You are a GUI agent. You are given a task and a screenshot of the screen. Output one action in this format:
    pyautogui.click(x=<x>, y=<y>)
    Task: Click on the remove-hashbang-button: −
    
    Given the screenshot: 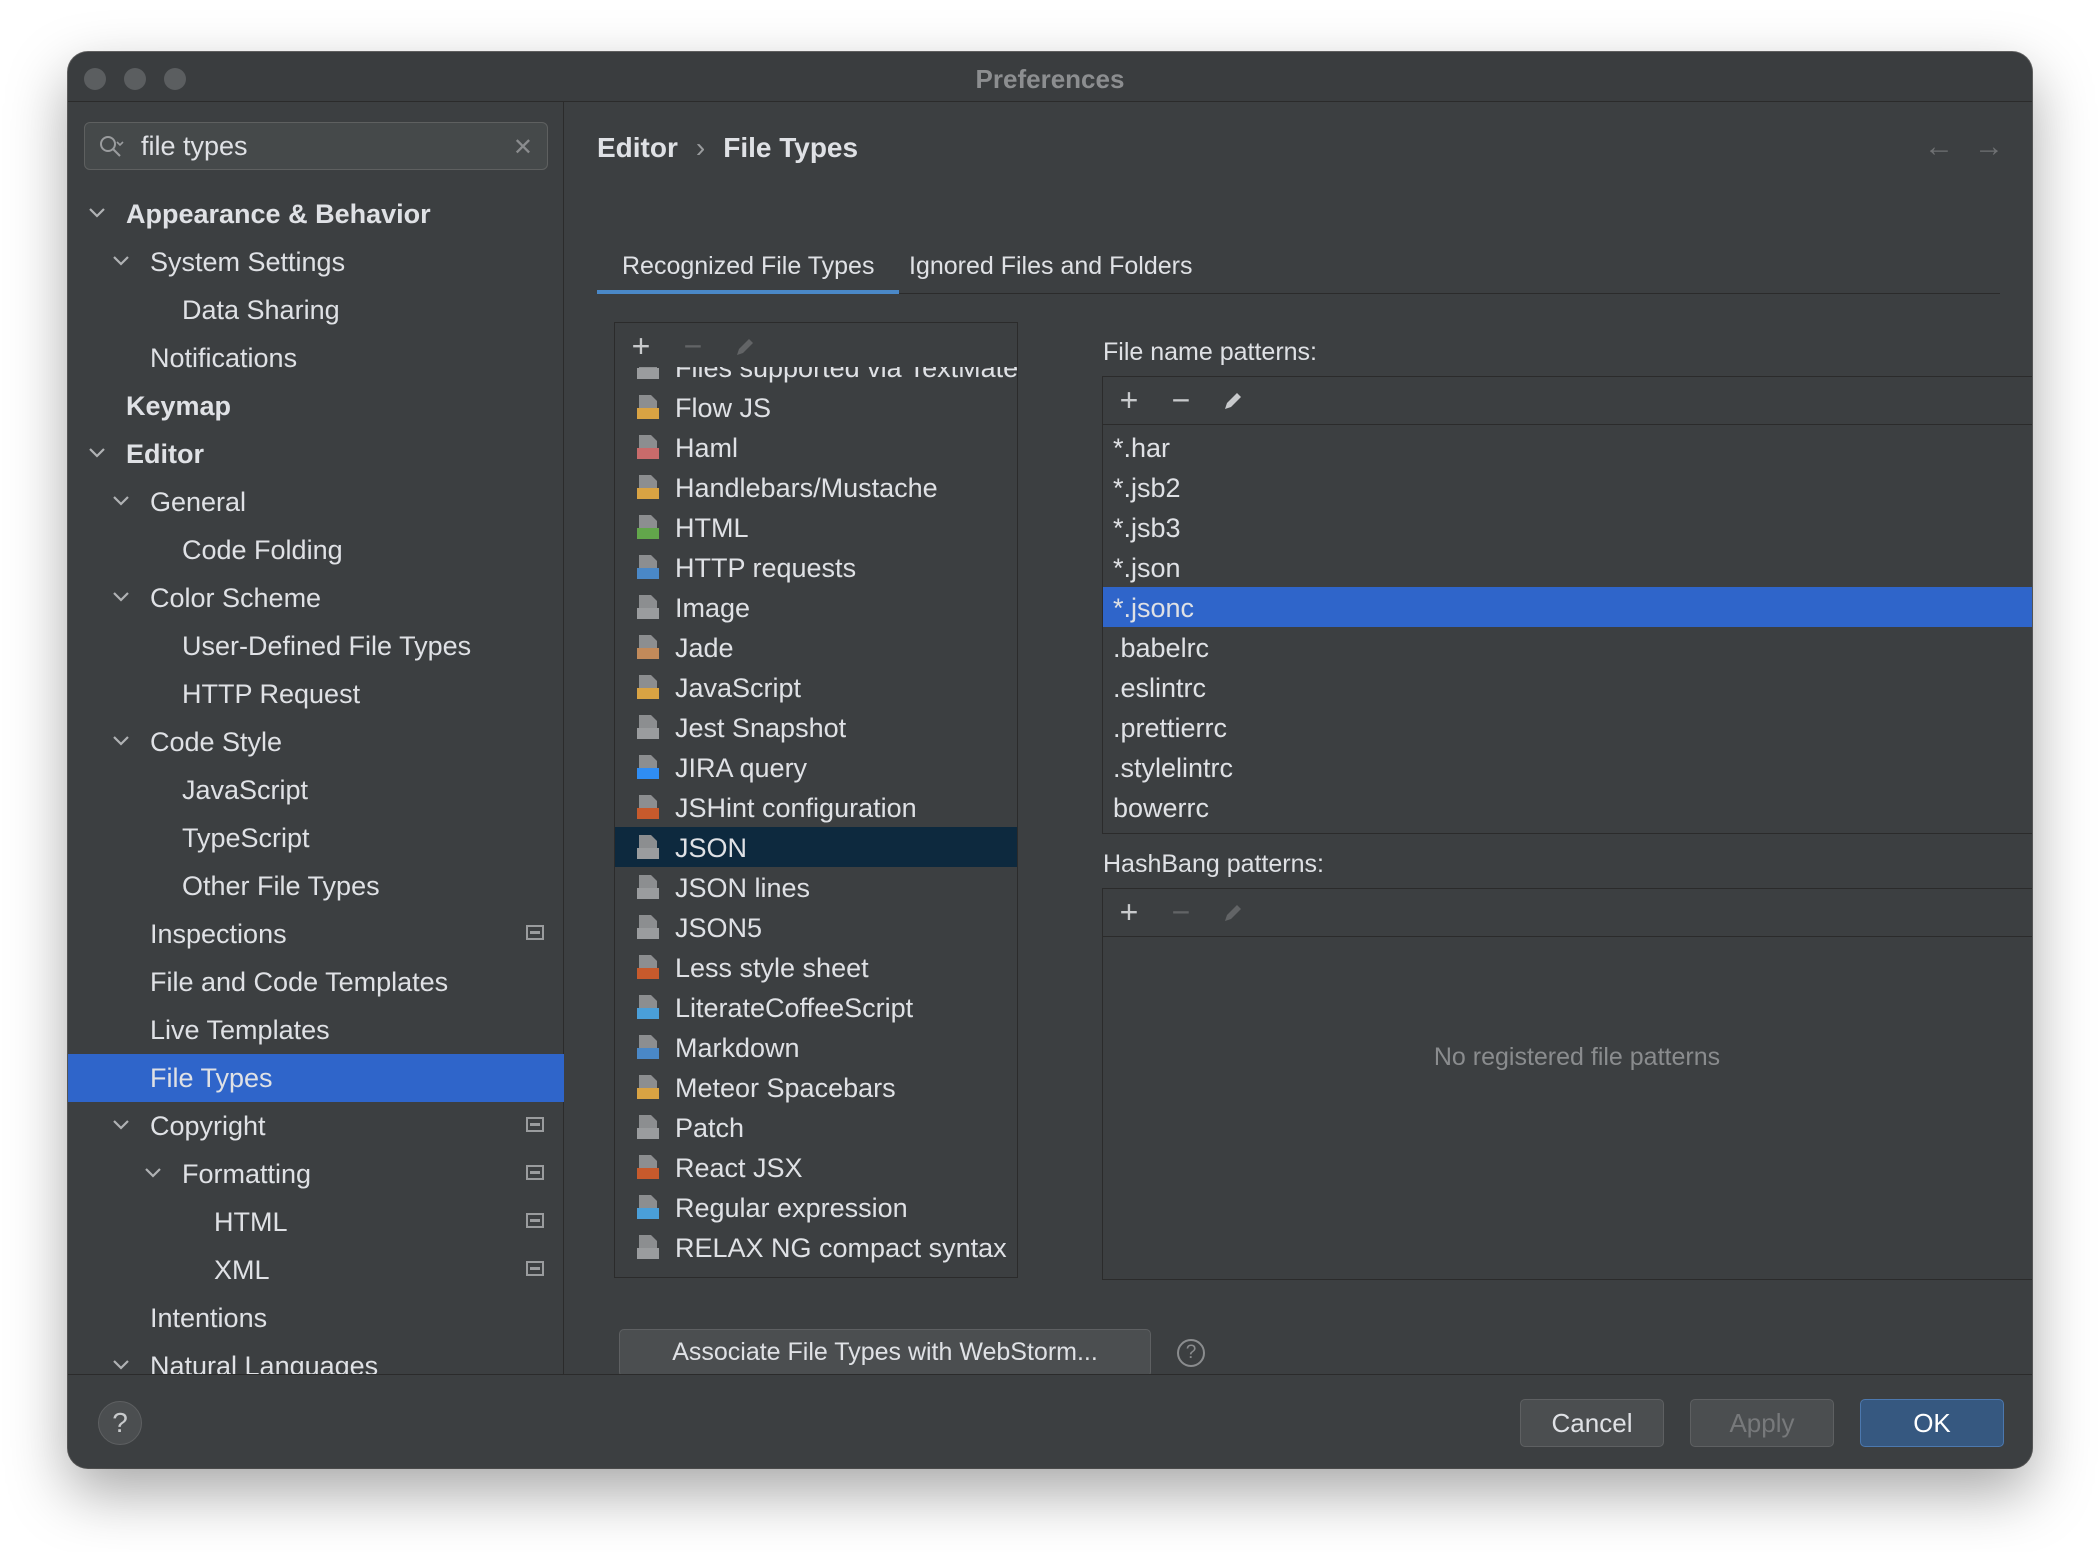 What is the action you would take?
    pyautogui.click(x=1181, y=912)
    